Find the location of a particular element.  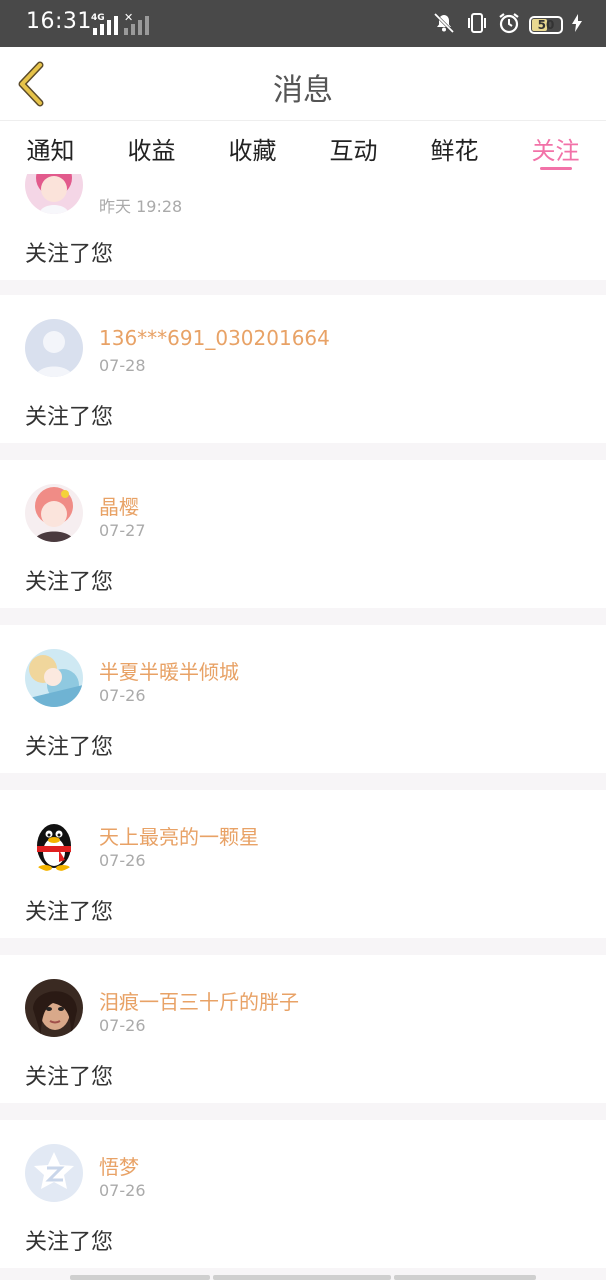

timestamp: 07-27 is located at coordinates (122, 530).